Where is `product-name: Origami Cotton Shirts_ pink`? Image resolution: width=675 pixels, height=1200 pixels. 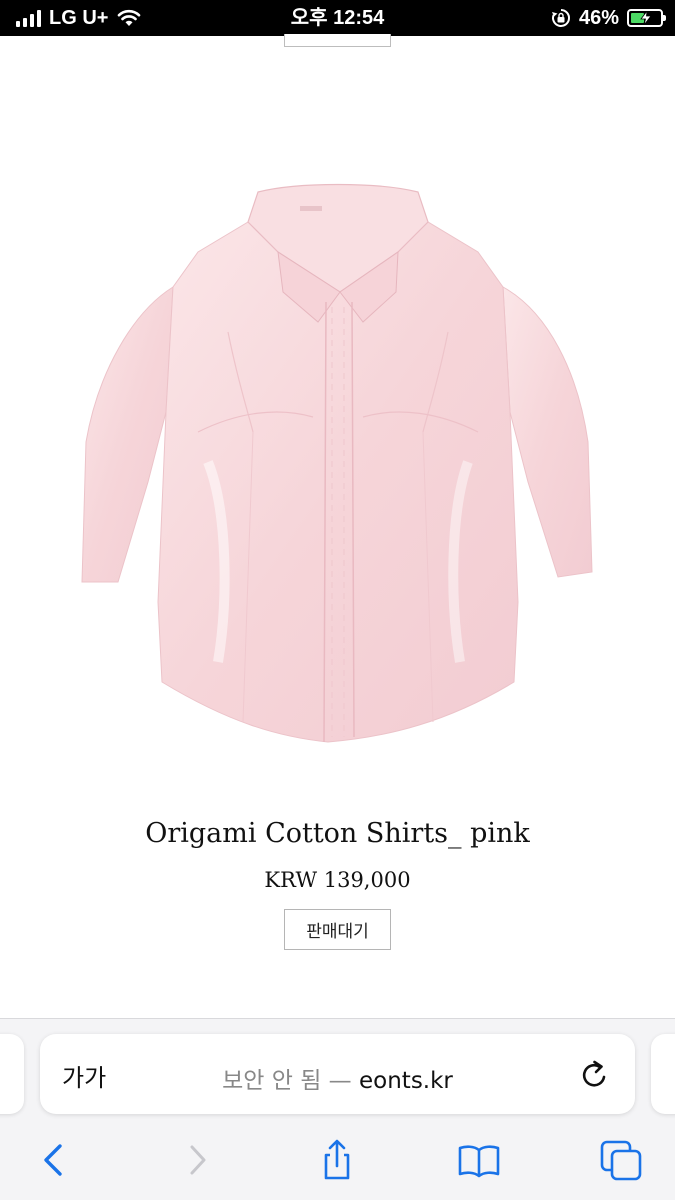 product-name: Origami Cotton Shirts_ pink is located at coordinates (337, 833).